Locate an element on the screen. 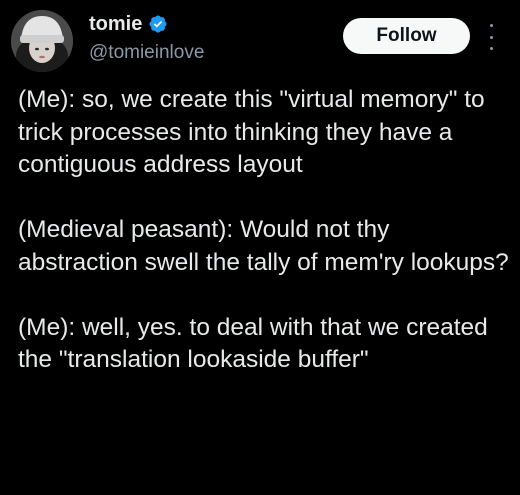 Image resolution: width=520 pixels, height=495 pixels. avatar is located at coordinates (42, 41).